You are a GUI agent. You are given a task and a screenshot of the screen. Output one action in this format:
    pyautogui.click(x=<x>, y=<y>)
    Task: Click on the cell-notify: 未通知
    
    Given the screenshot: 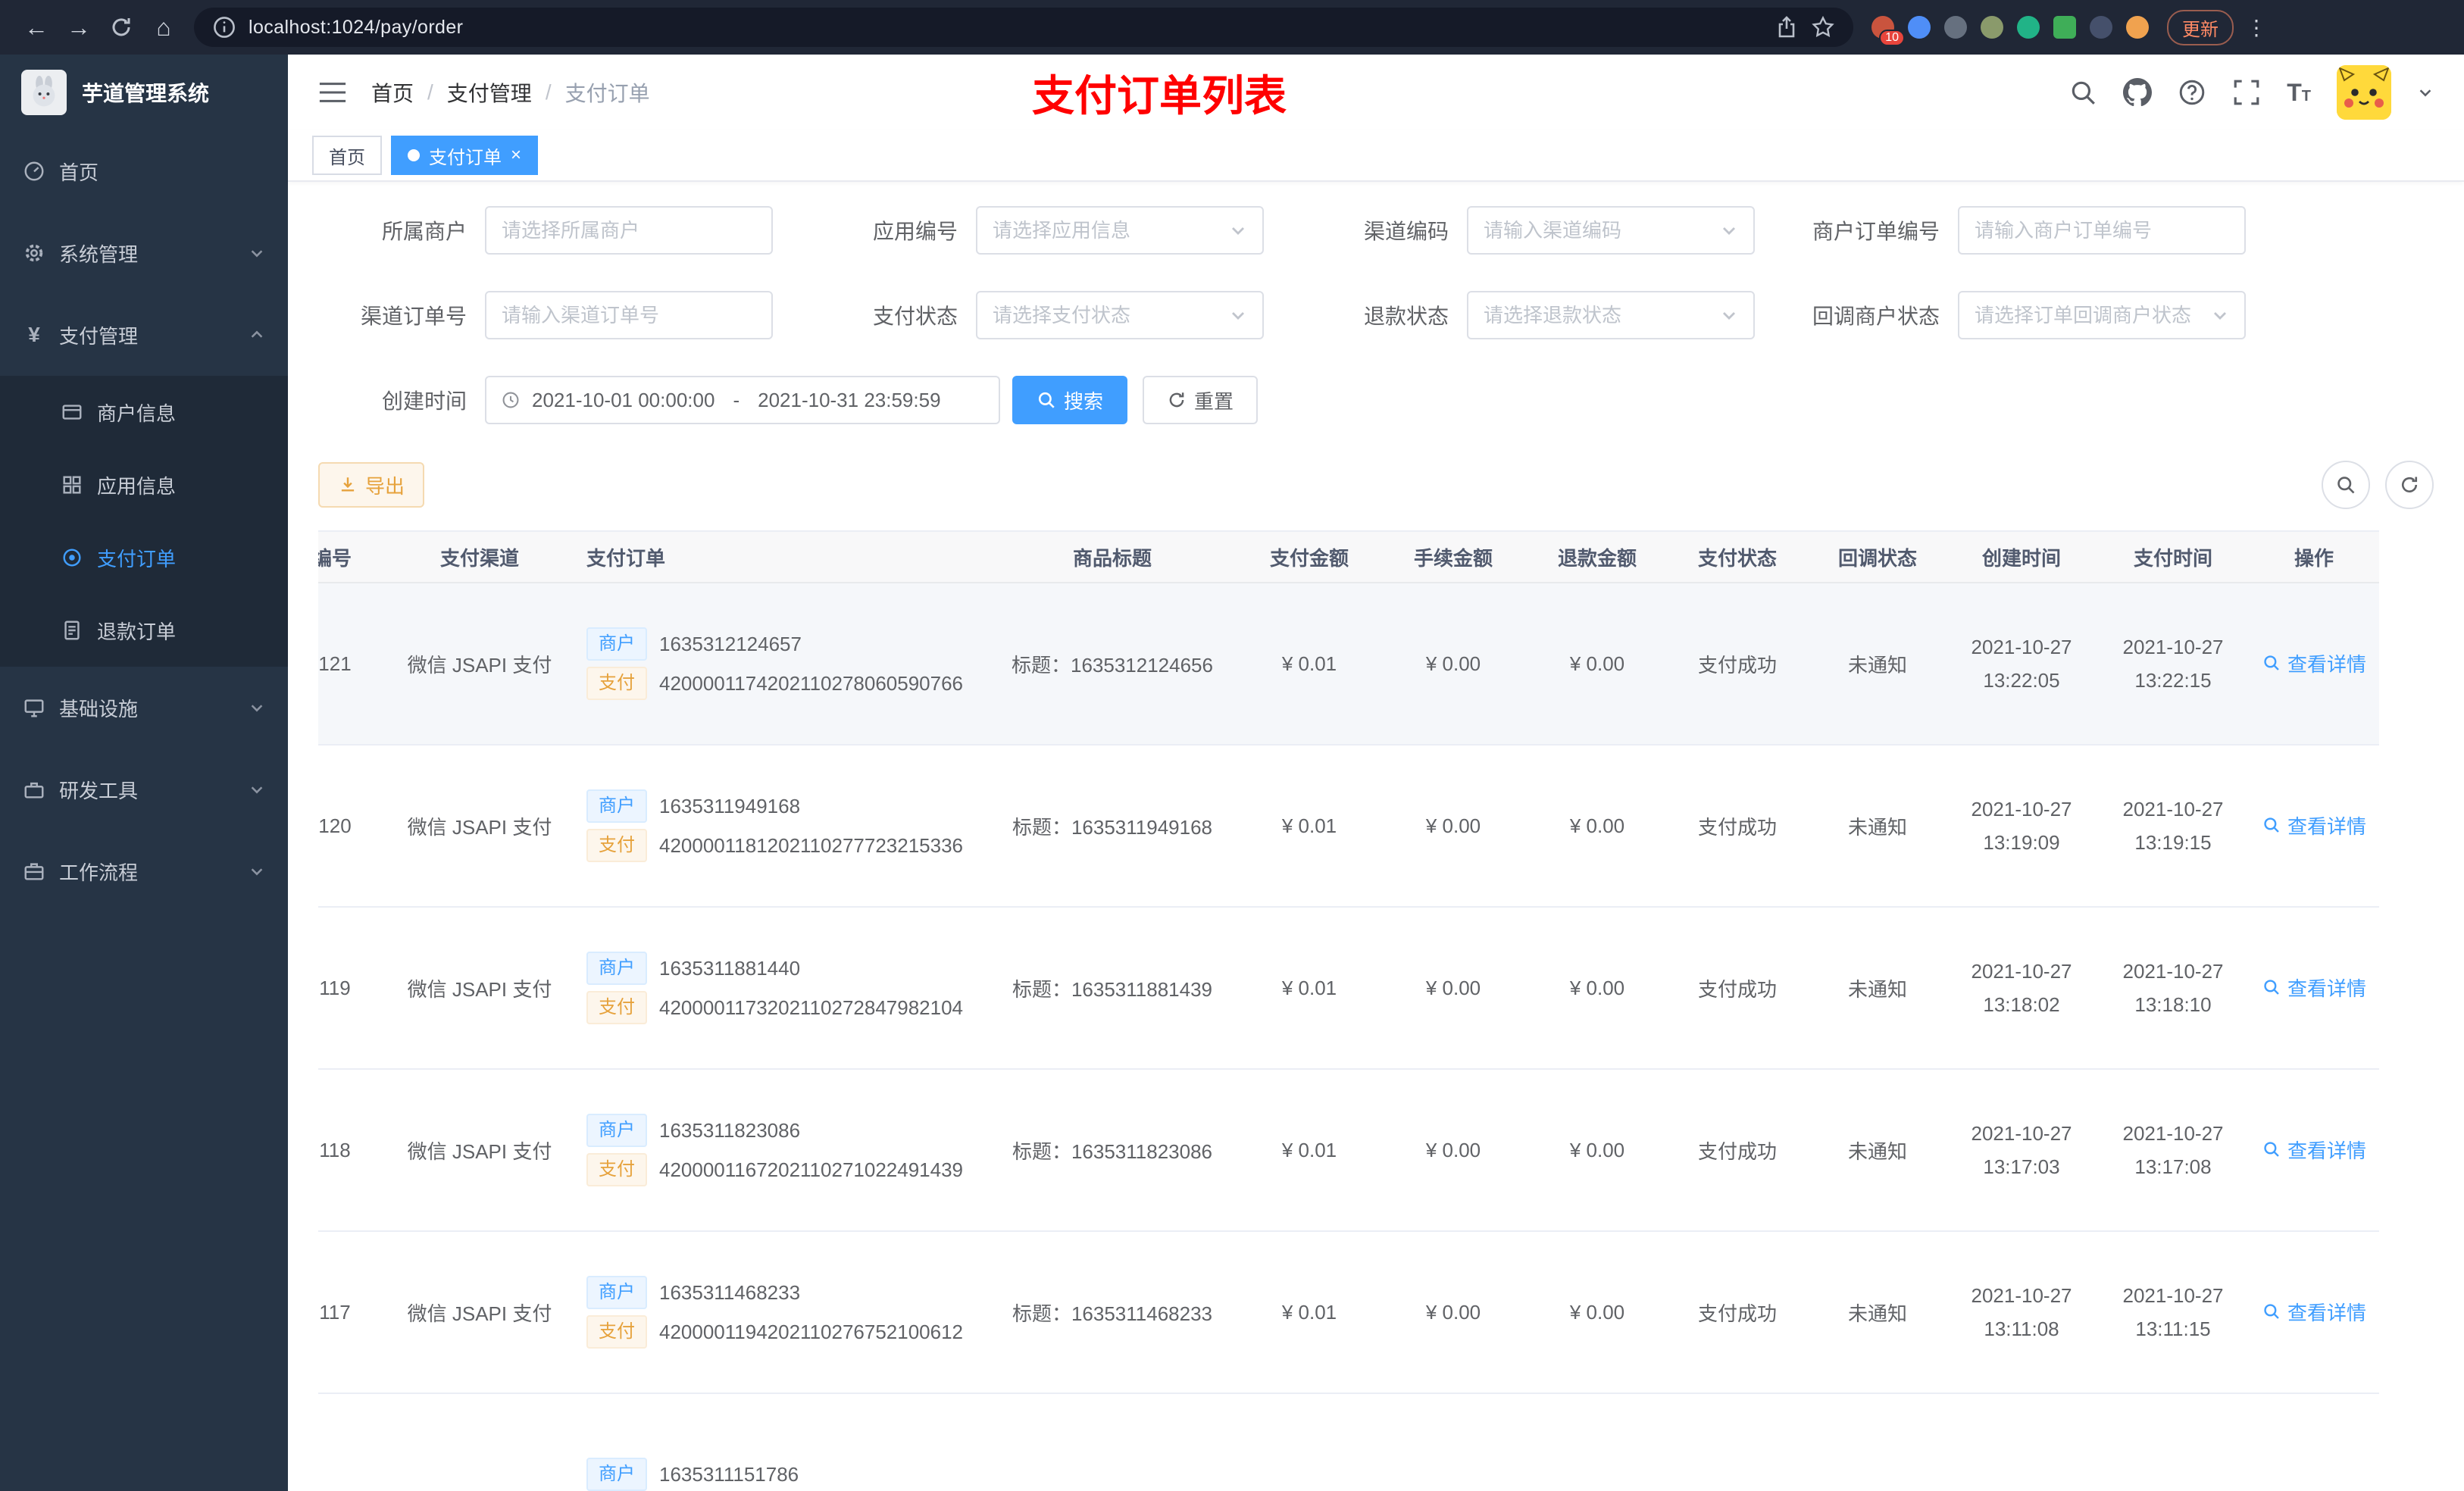 What is the action you would take?
    pyautogui.click(x=1877, y=664)
    